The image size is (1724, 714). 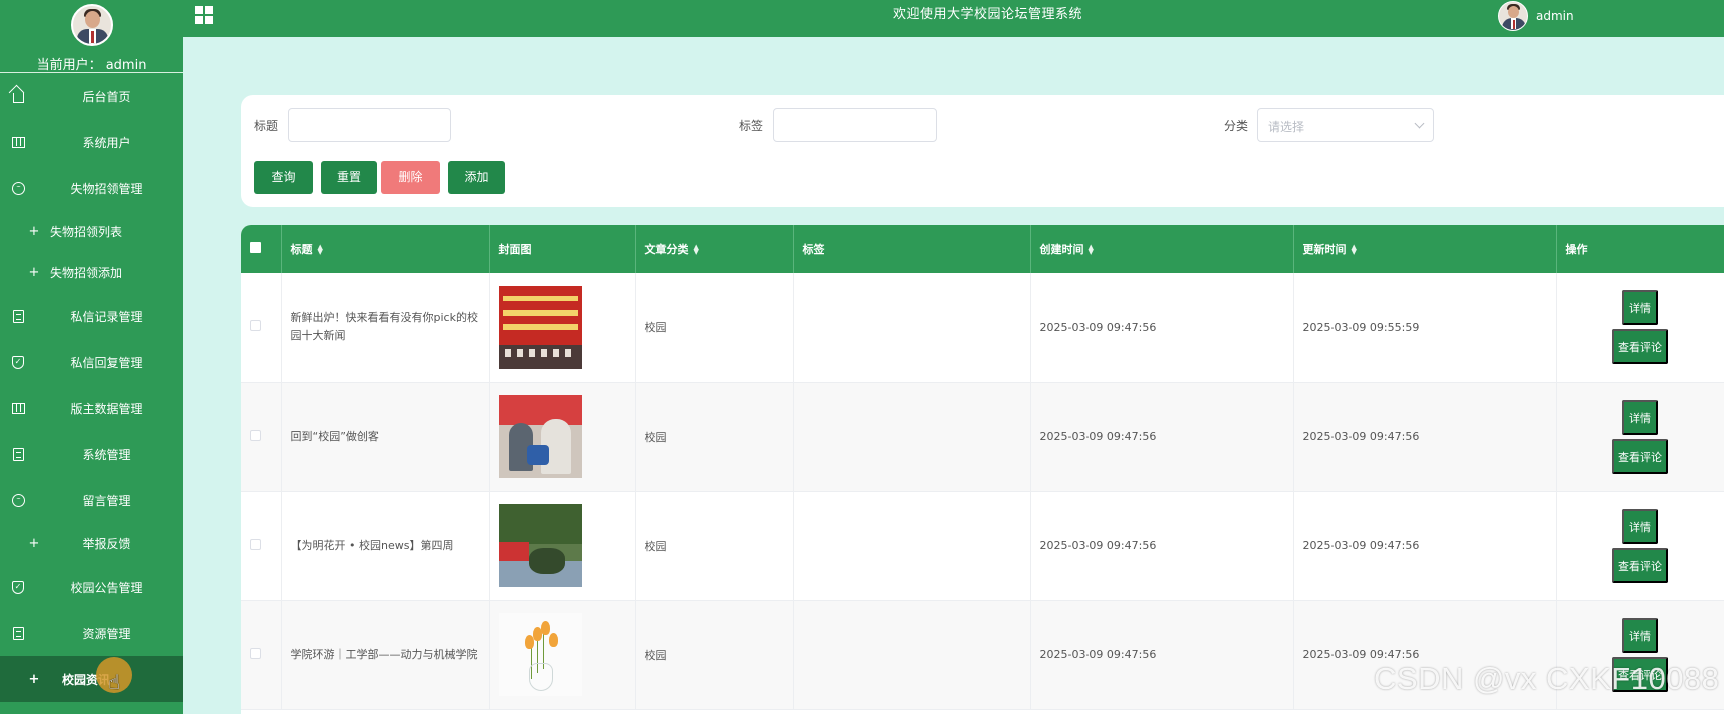 I want to click on delete-button: 删除, so click(x=410, y=177).